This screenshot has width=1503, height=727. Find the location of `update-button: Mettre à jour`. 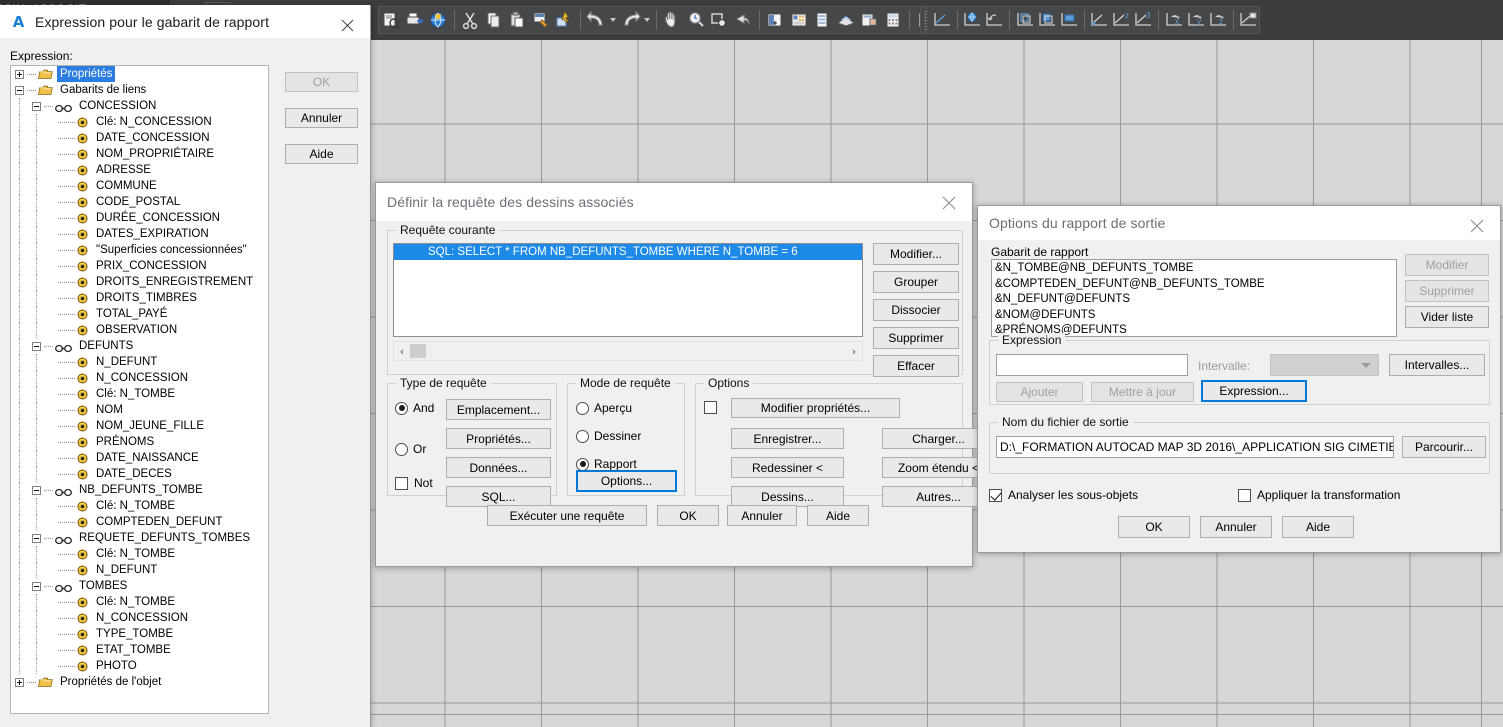

update-button: Mettre à jour is located at coordinates (1142, 392).